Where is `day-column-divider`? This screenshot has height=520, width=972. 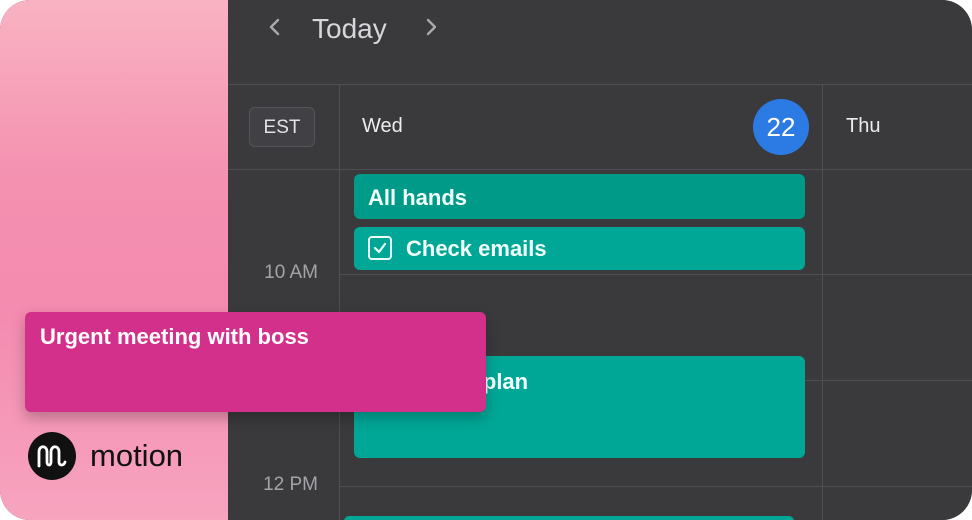
day-column-divider is located at coordinates (822, 302).